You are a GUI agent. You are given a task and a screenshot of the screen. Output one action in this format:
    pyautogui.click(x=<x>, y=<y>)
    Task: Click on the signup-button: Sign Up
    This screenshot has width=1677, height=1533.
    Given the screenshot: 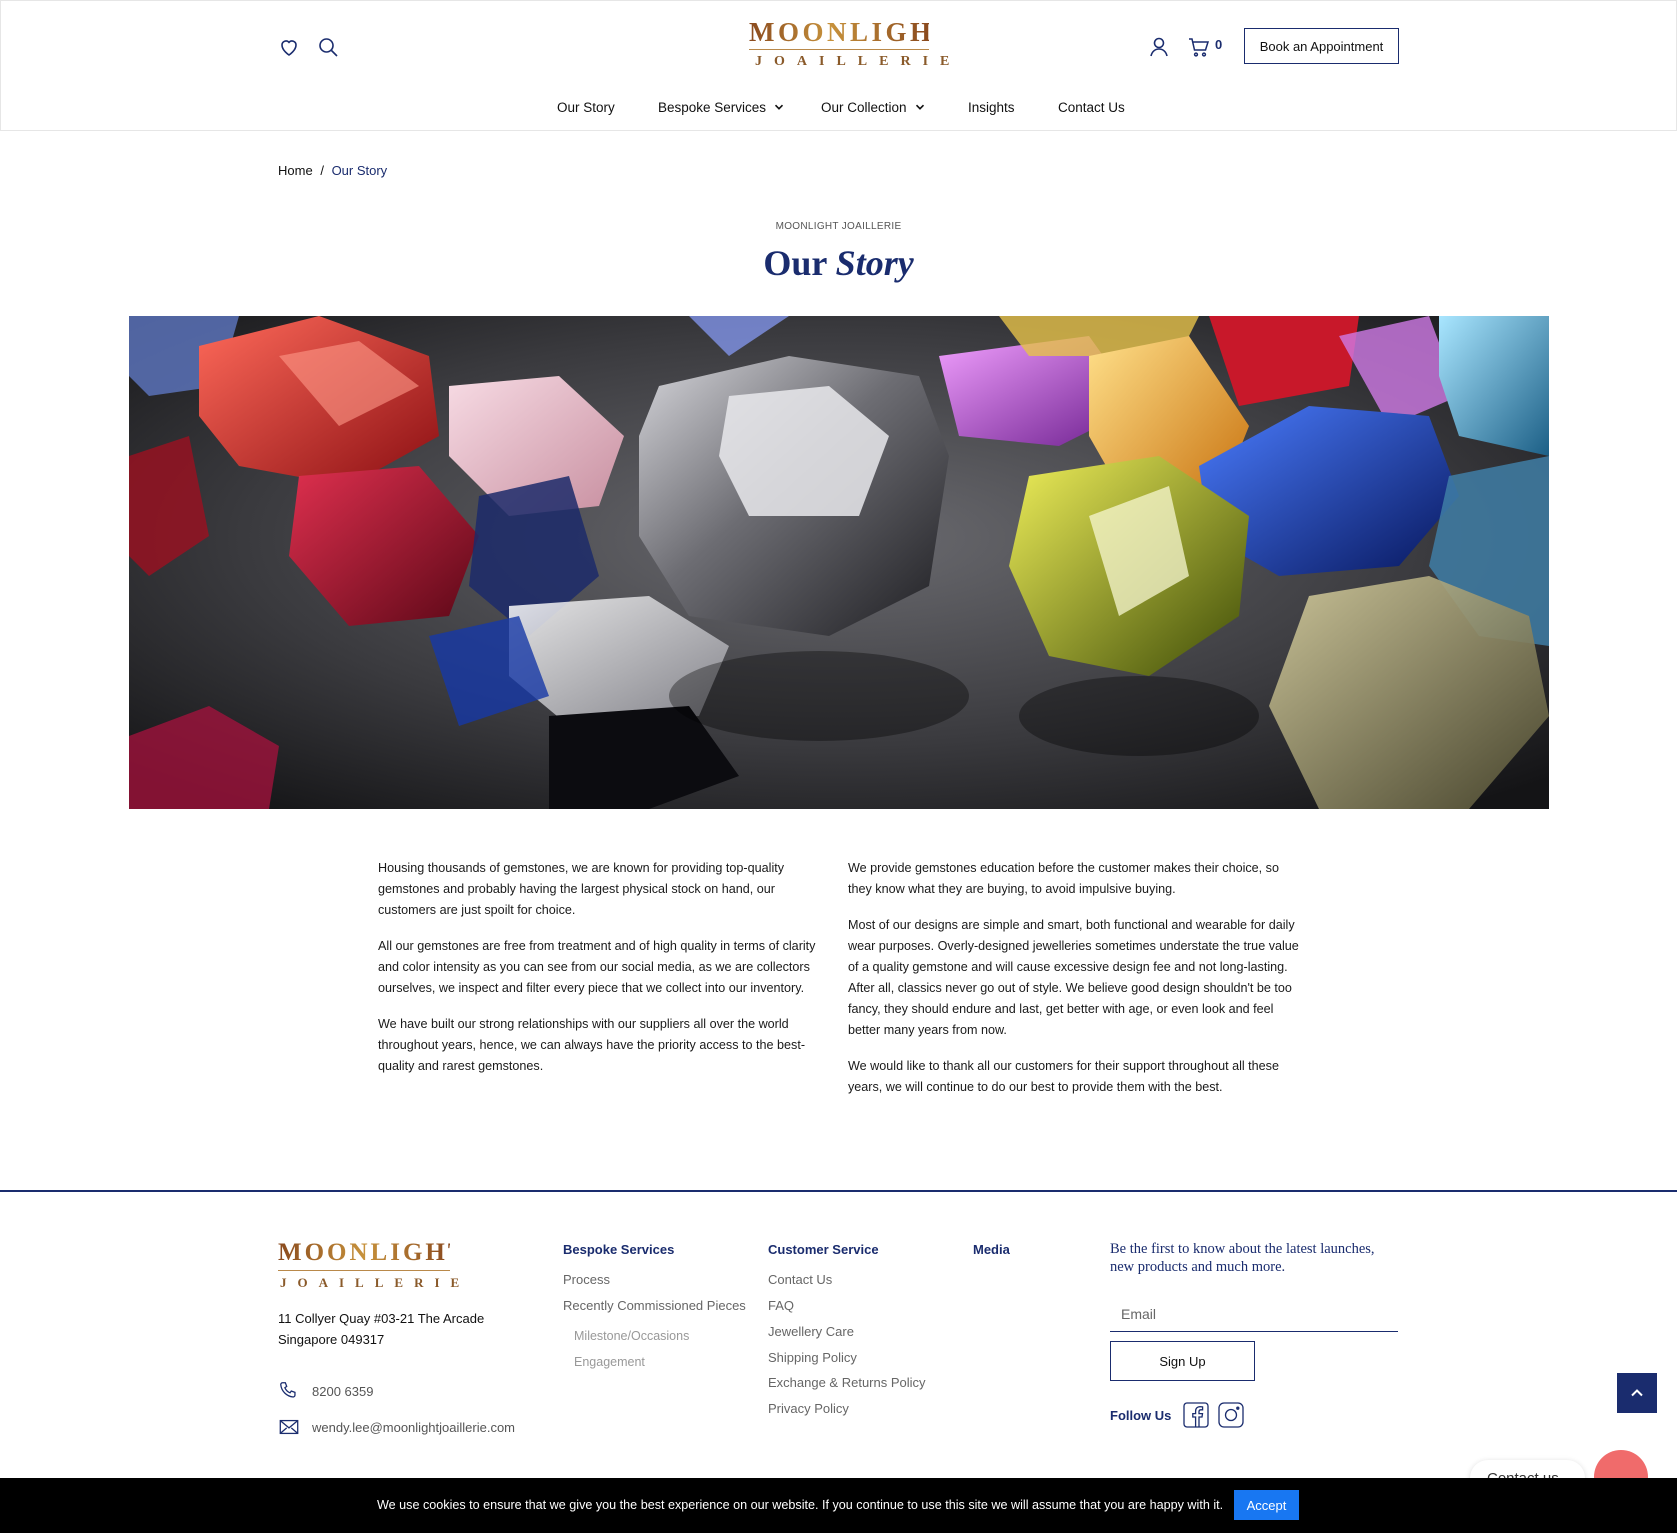 What is the action you would take?
    pyautogui.click(x=1182, y=1361)
    